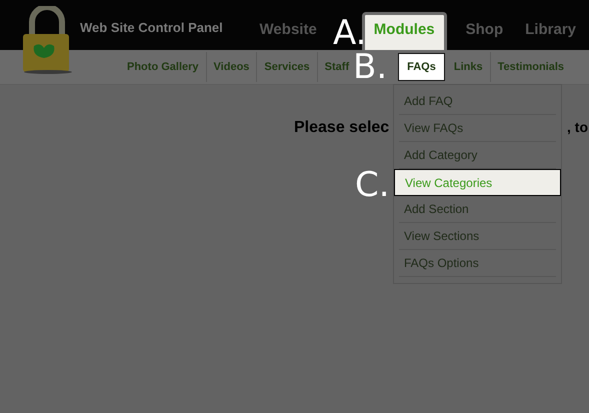  I want to click on sub-nav-tab: FAQs, so click(421, 67).